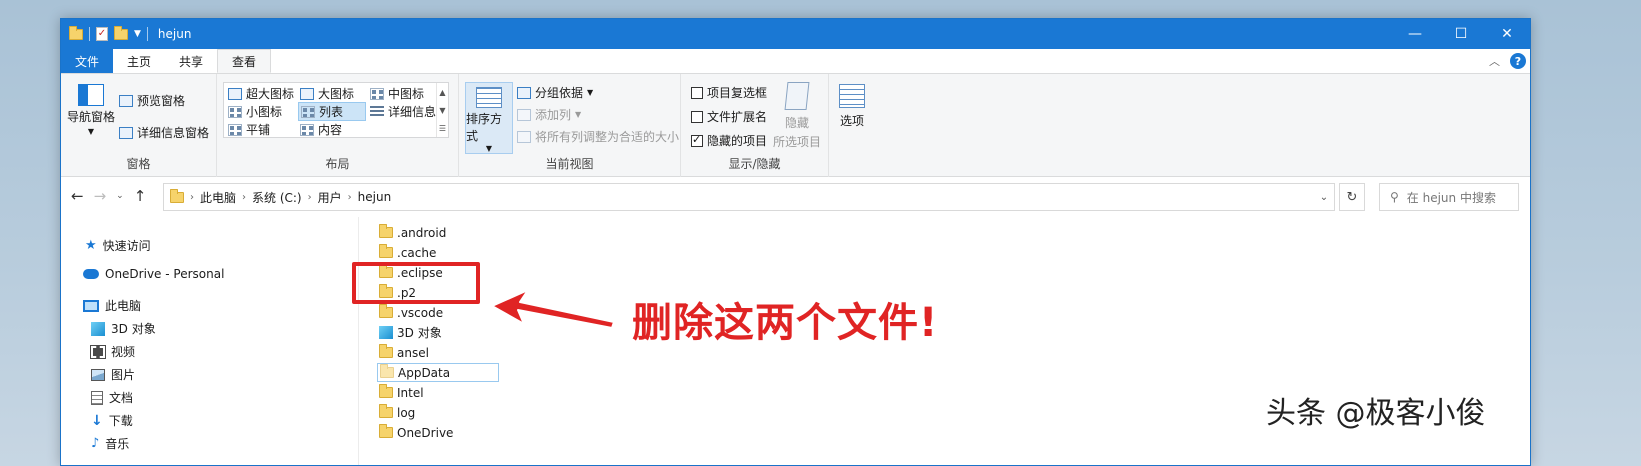 The image size is (1641, 466). Describe the element at coordinates (112, 305) in the screenshot. I see `nav-item-this-pc: 此电脑` at that location.